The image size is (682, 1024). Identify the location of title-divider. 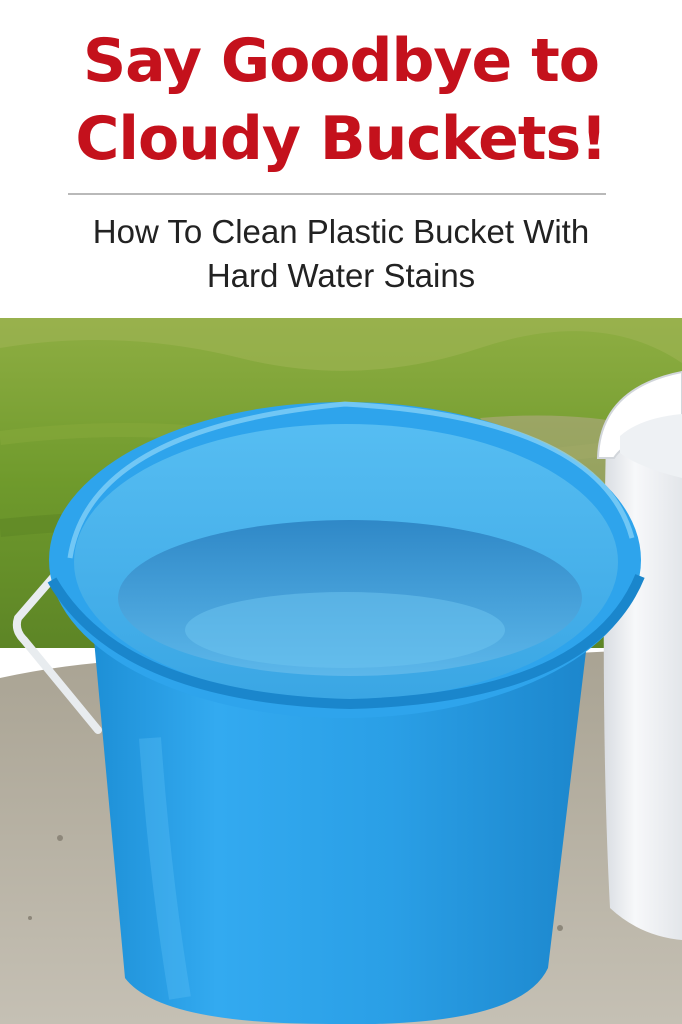
(337, 194).